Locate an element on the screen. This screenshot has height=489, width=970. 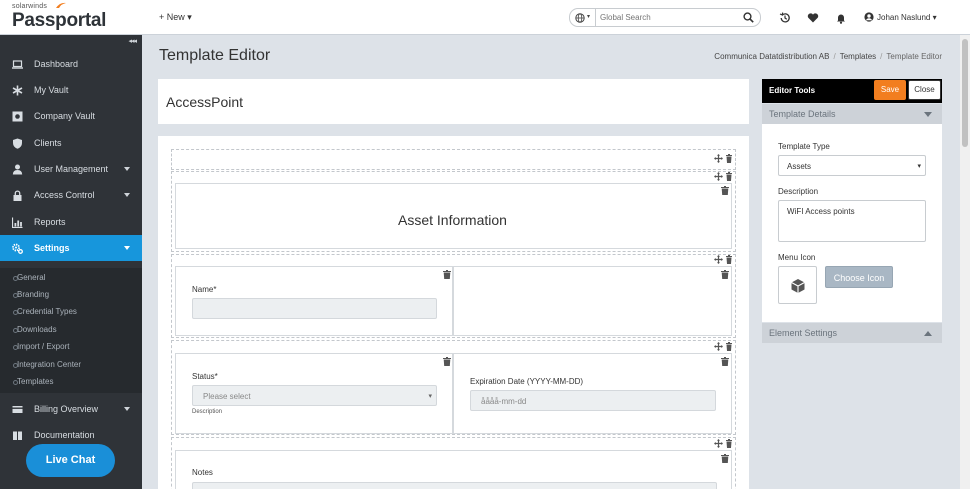
sidebar-item-dashboard: Dashboard is located at coordinates (71, 64).